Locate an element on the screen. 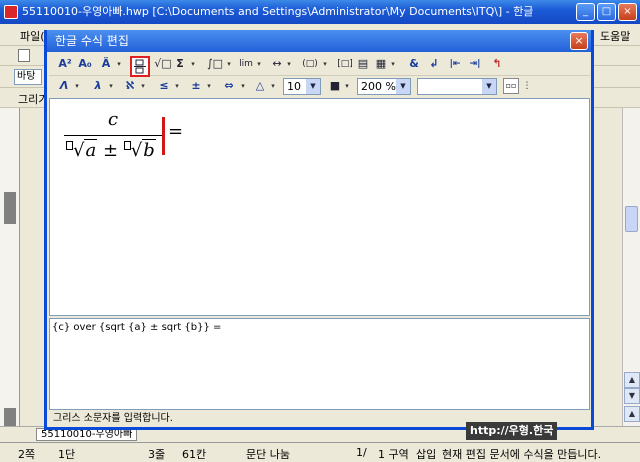 This screenshot has width=640, height=462. font-size-value: 10 is located at coordinates (294, 86).